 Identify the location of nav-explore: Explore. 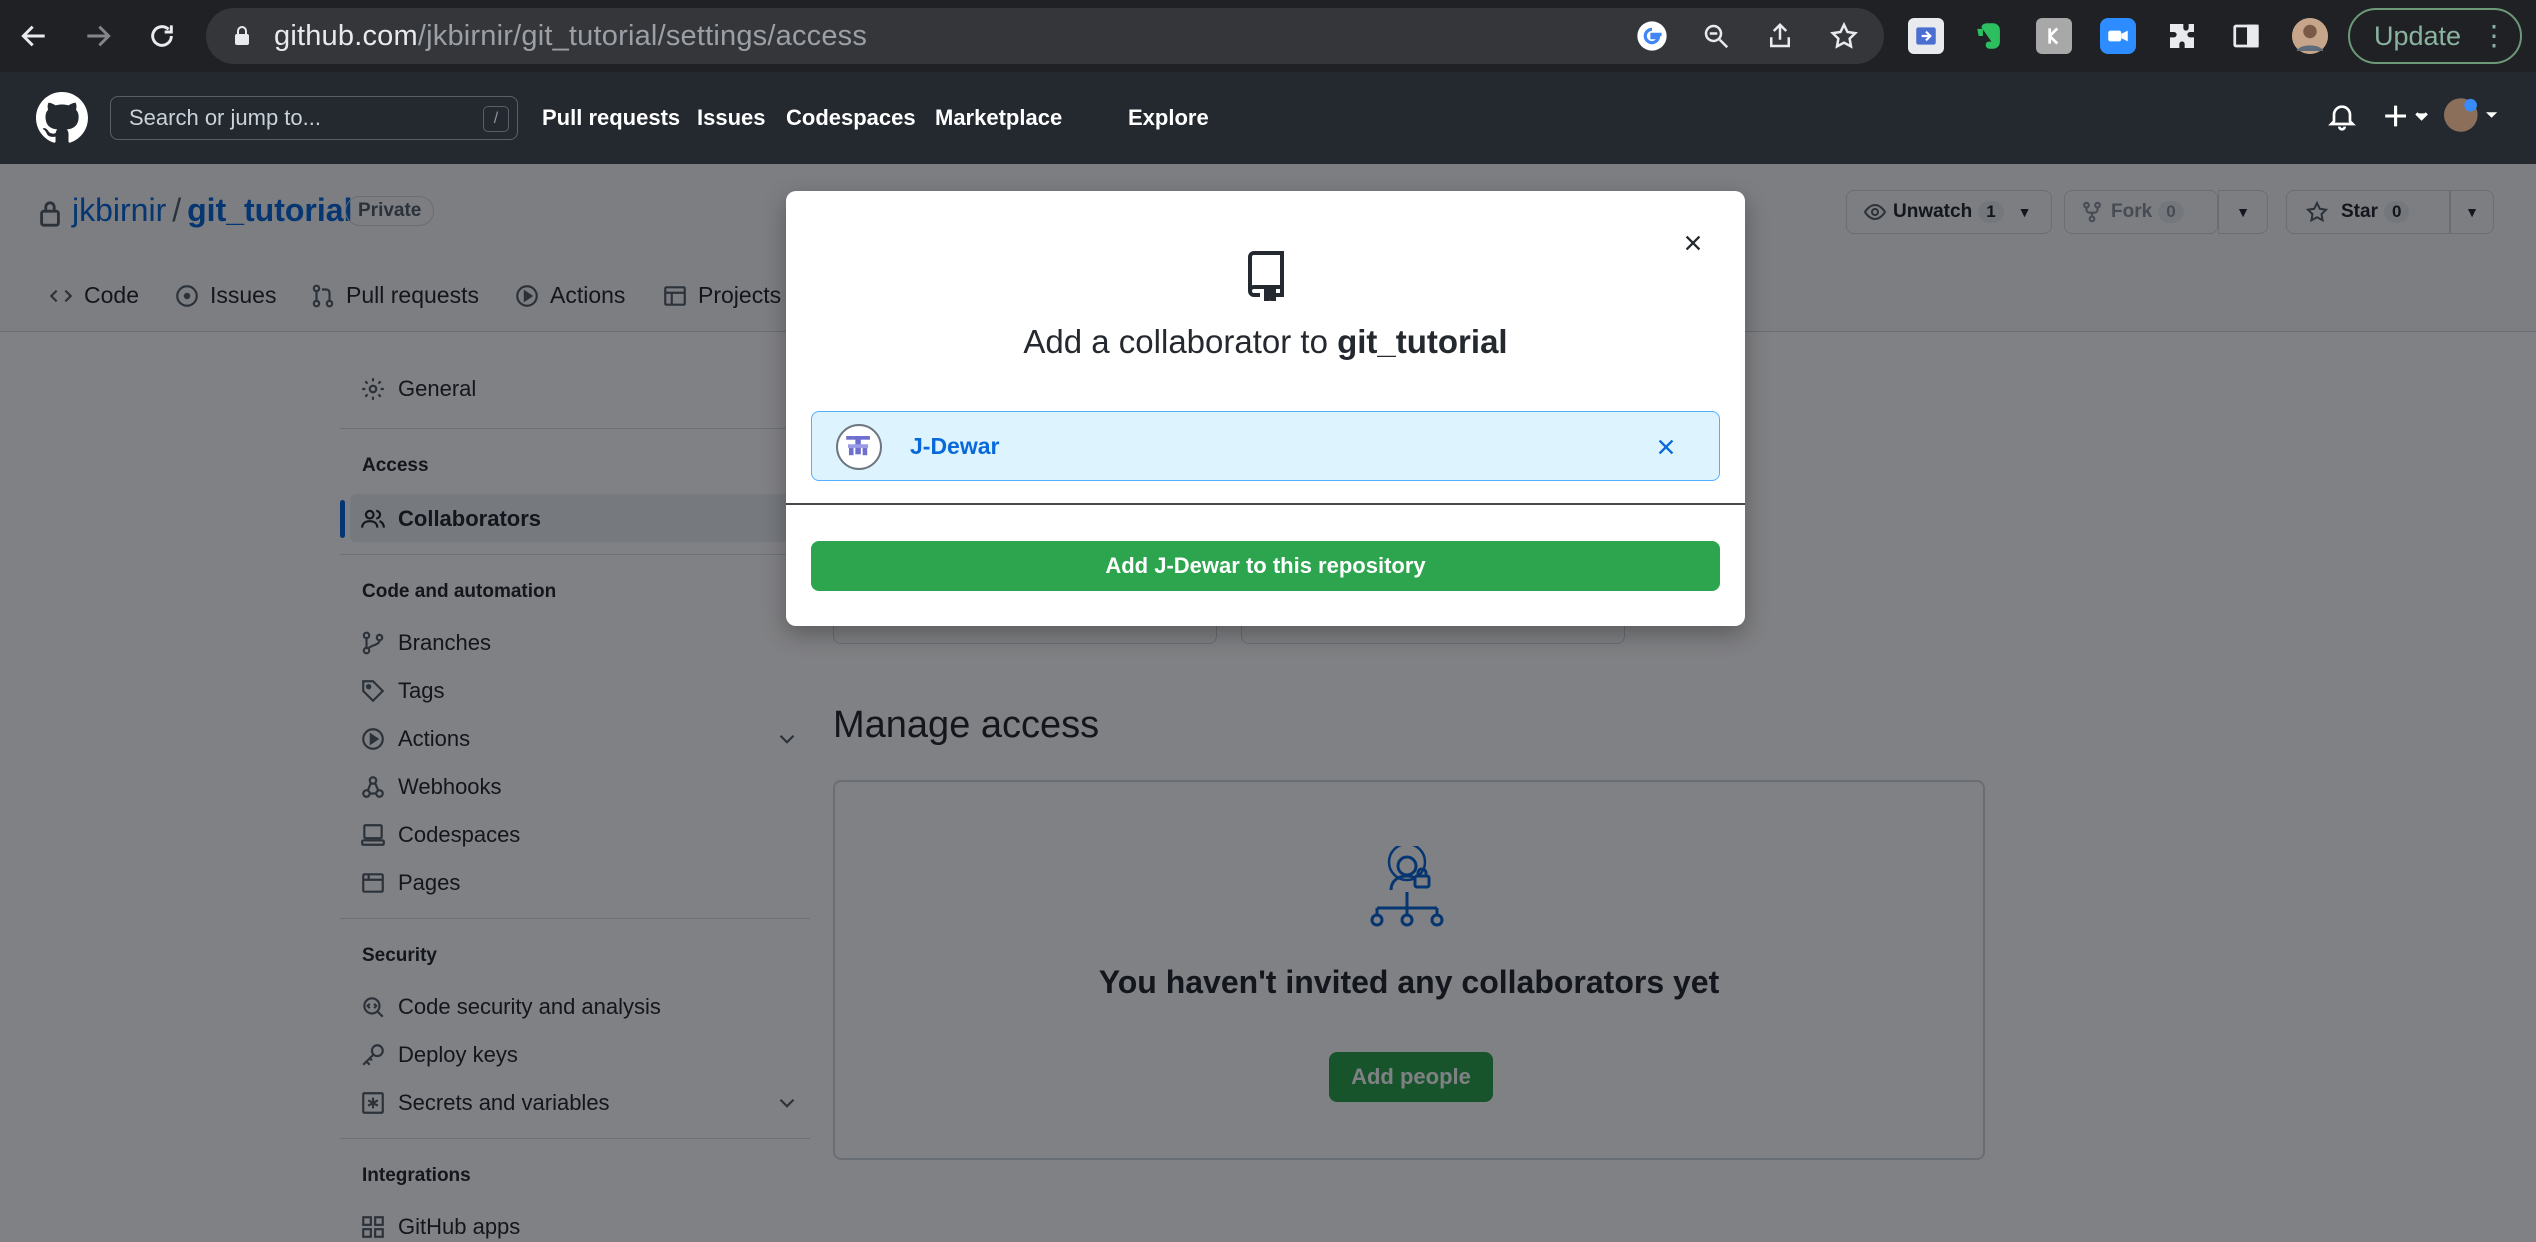
(1168, 118).